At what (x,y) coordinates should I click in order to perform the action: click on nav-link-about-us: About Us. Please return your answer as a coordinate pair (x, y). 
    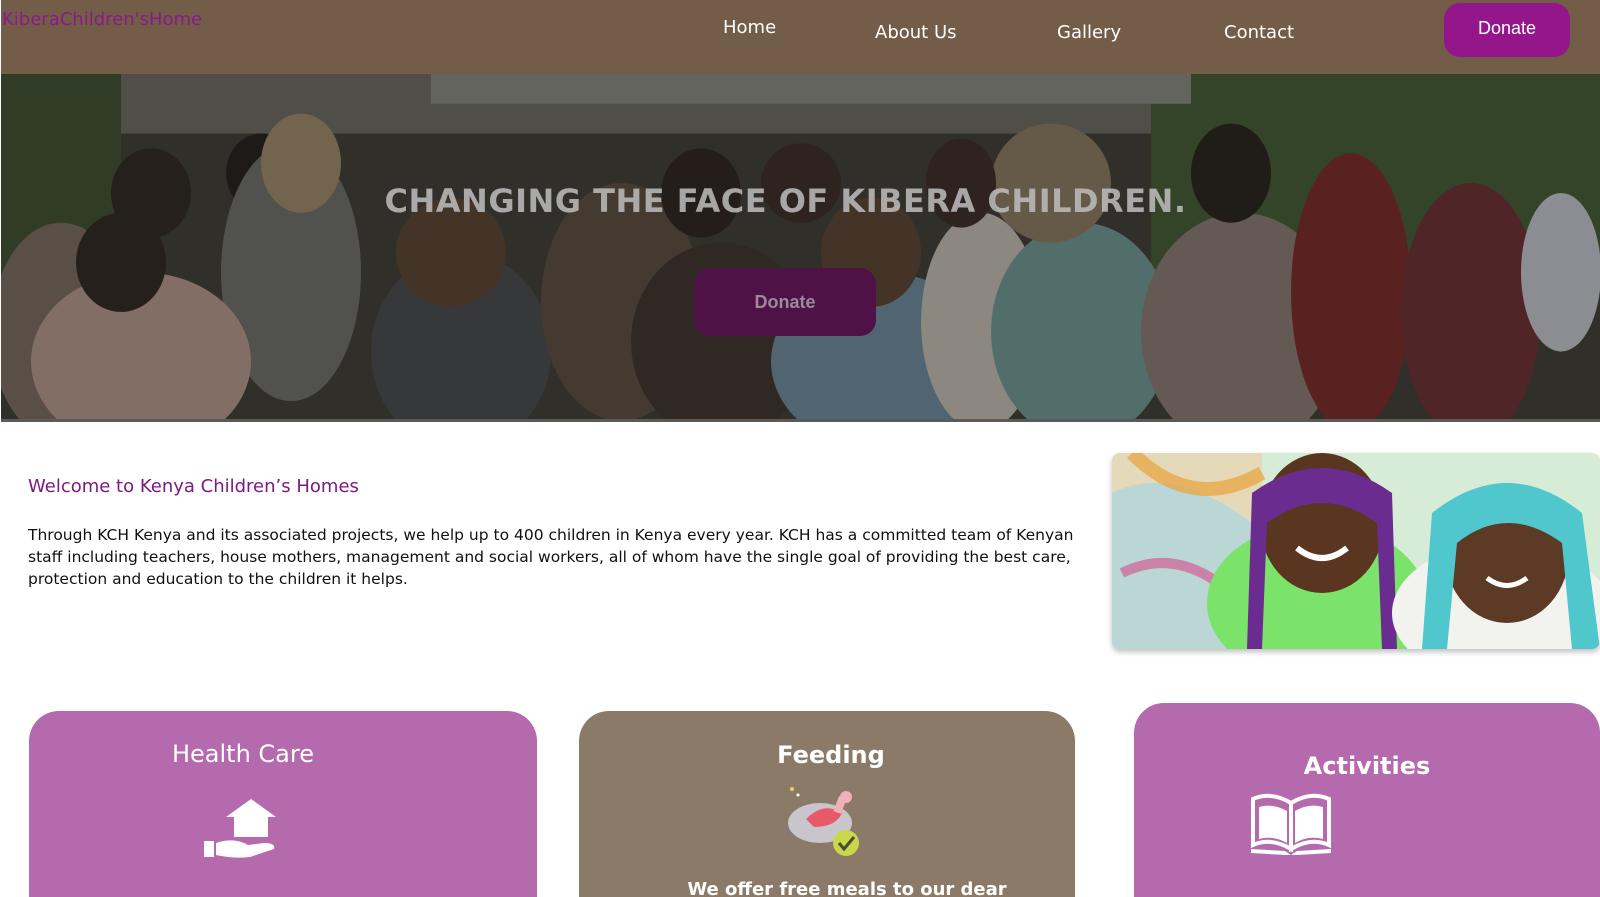
    Looking at the image, I should click on (916, 32).